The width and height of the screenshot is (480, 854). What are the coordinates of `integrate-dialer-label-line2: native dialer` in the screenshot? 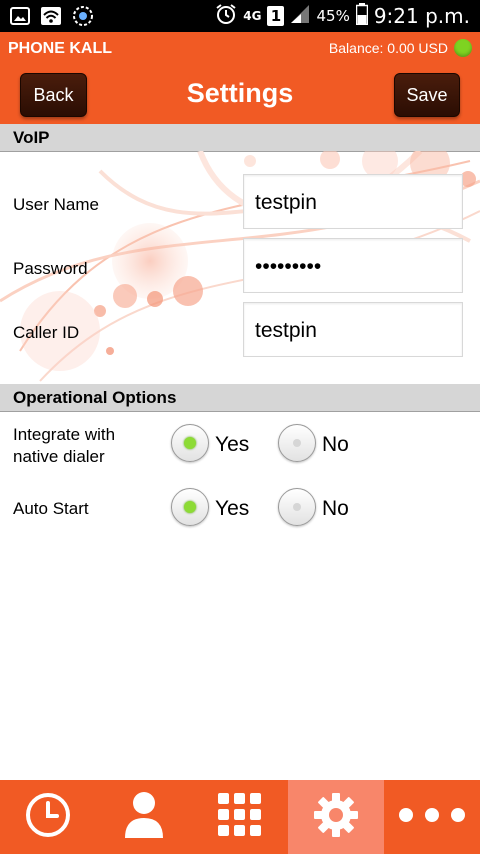 It's located at (59, 456).